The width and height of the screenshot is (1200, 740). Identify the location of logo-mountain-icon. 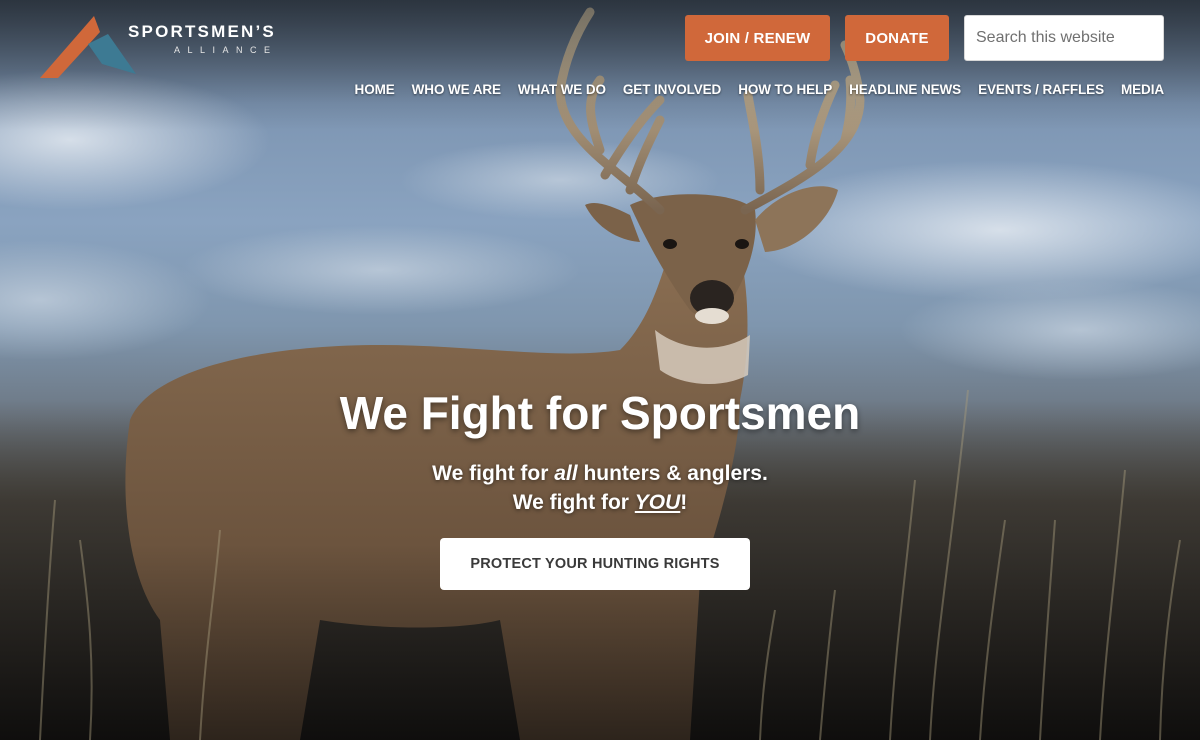
(88, 47).